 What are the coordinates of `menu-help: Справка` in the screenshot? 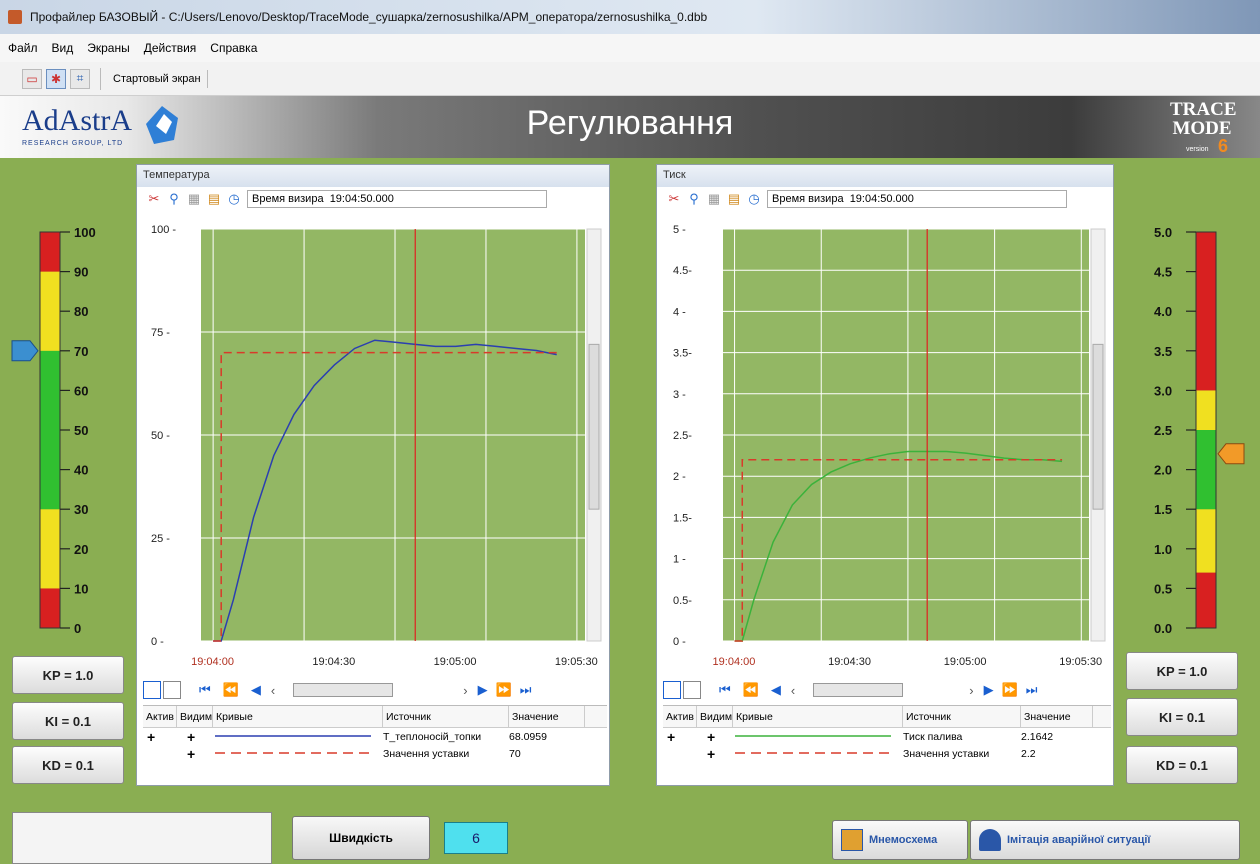 It's located at (233, 48).